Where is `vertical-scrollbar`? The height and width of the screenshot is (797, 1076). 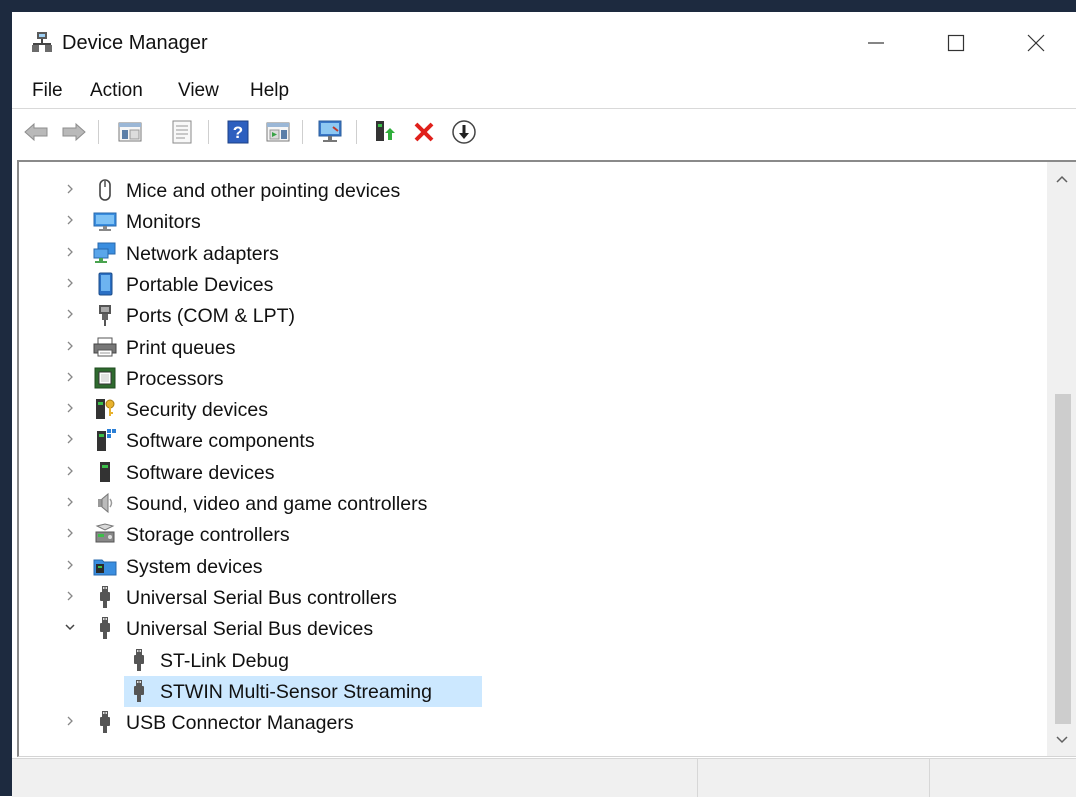
vertical-scrollbar is located at coordinates (1061, 459).